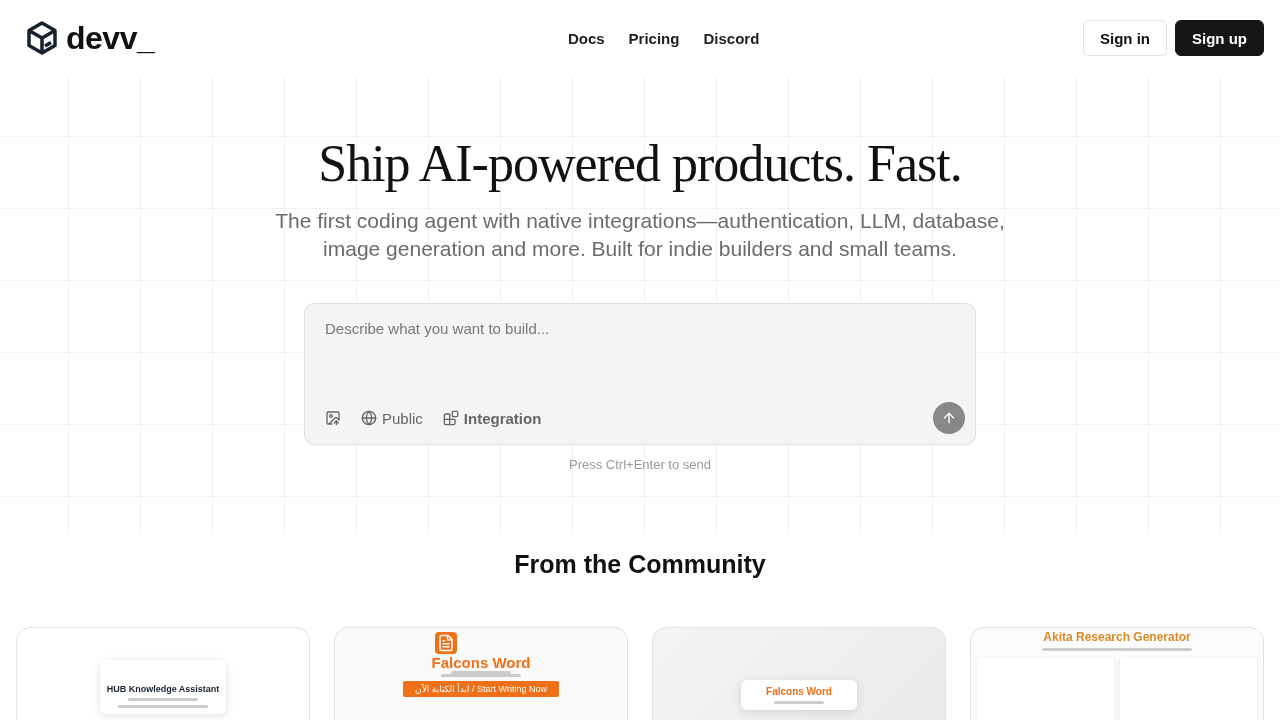  I want to click on nav-link: Discord, so click(731, 38).